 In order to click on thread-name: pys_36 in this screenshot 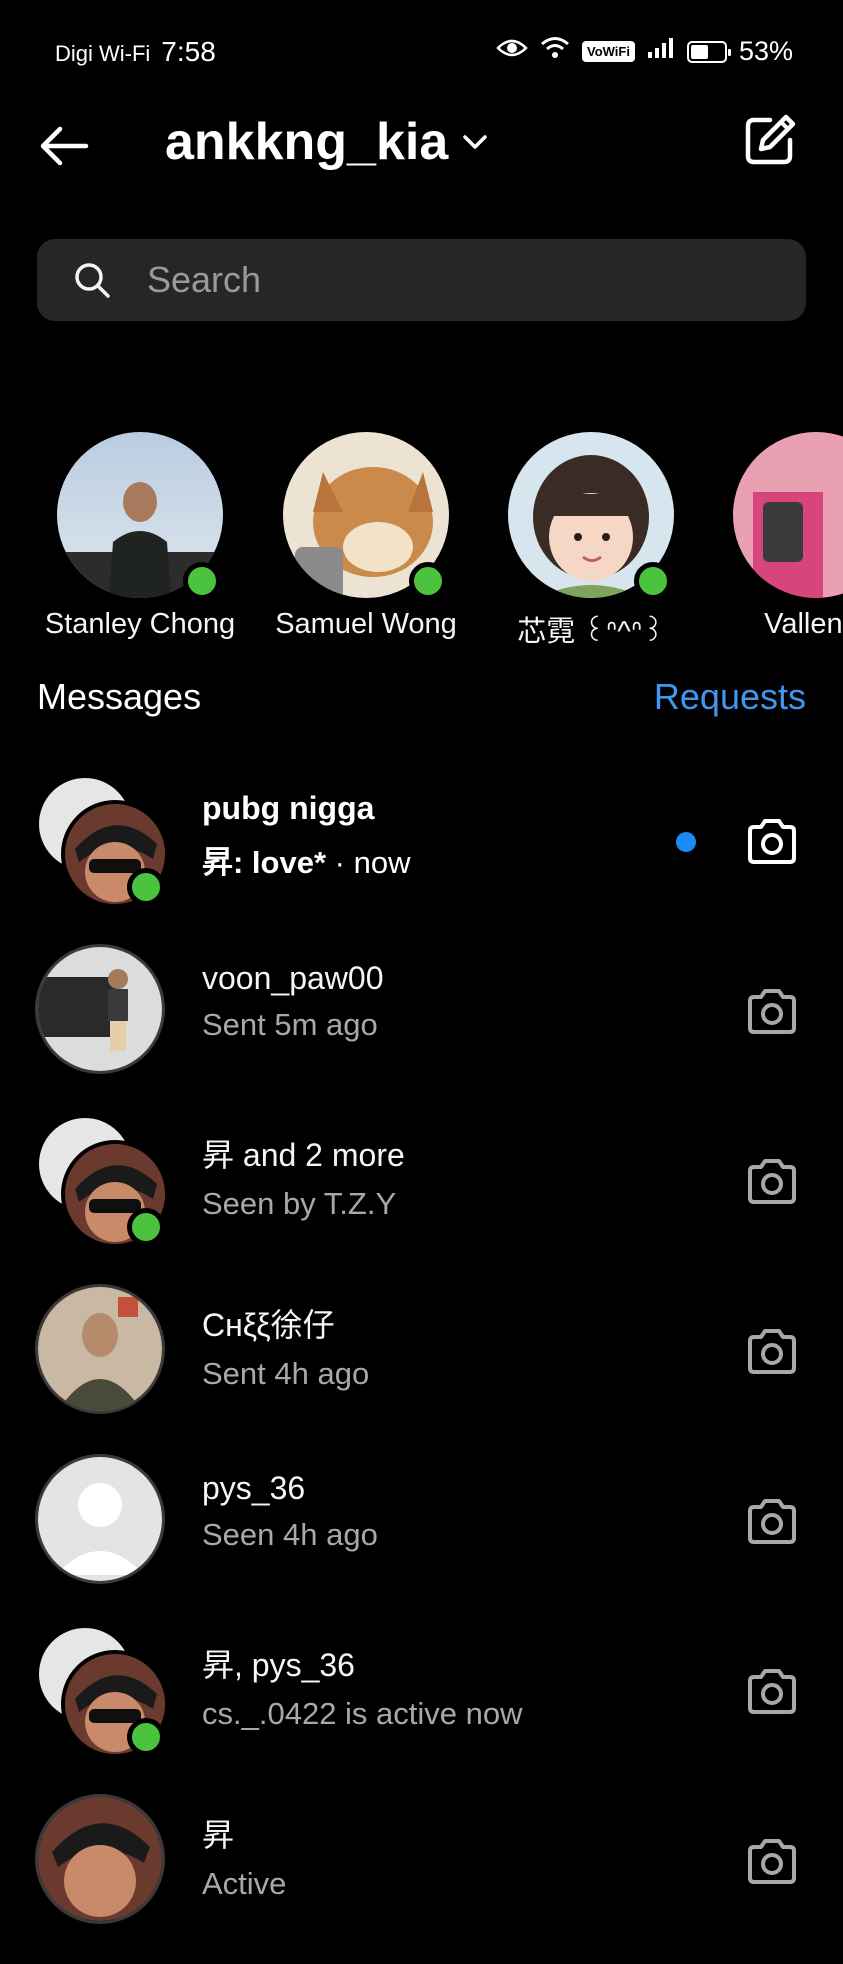, I will do `click(254, 1488)`.